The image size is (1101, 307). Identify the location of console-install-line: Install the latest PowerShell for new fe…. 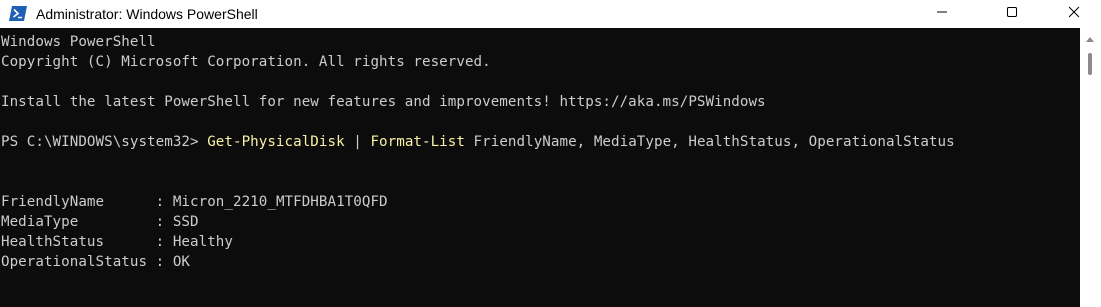
(383, 102).